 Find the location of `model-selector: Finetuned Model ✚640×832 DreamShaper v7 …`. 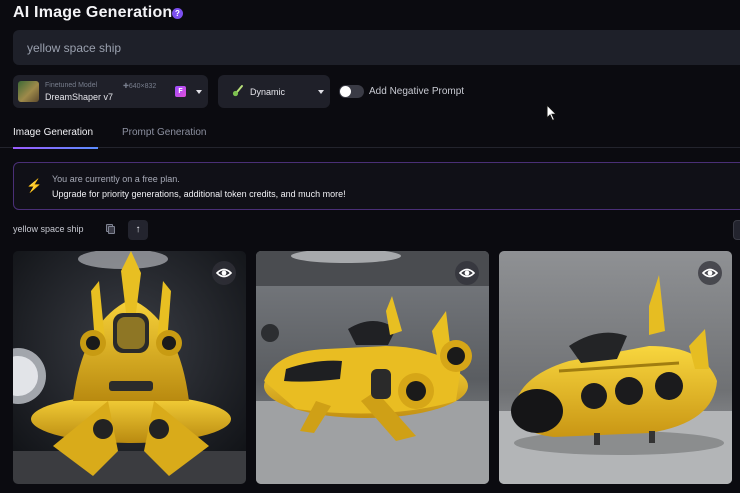

model-selector: Finetuned Model ✚640×832 DreamShaper v7 … is located at coordinates (110, 91).